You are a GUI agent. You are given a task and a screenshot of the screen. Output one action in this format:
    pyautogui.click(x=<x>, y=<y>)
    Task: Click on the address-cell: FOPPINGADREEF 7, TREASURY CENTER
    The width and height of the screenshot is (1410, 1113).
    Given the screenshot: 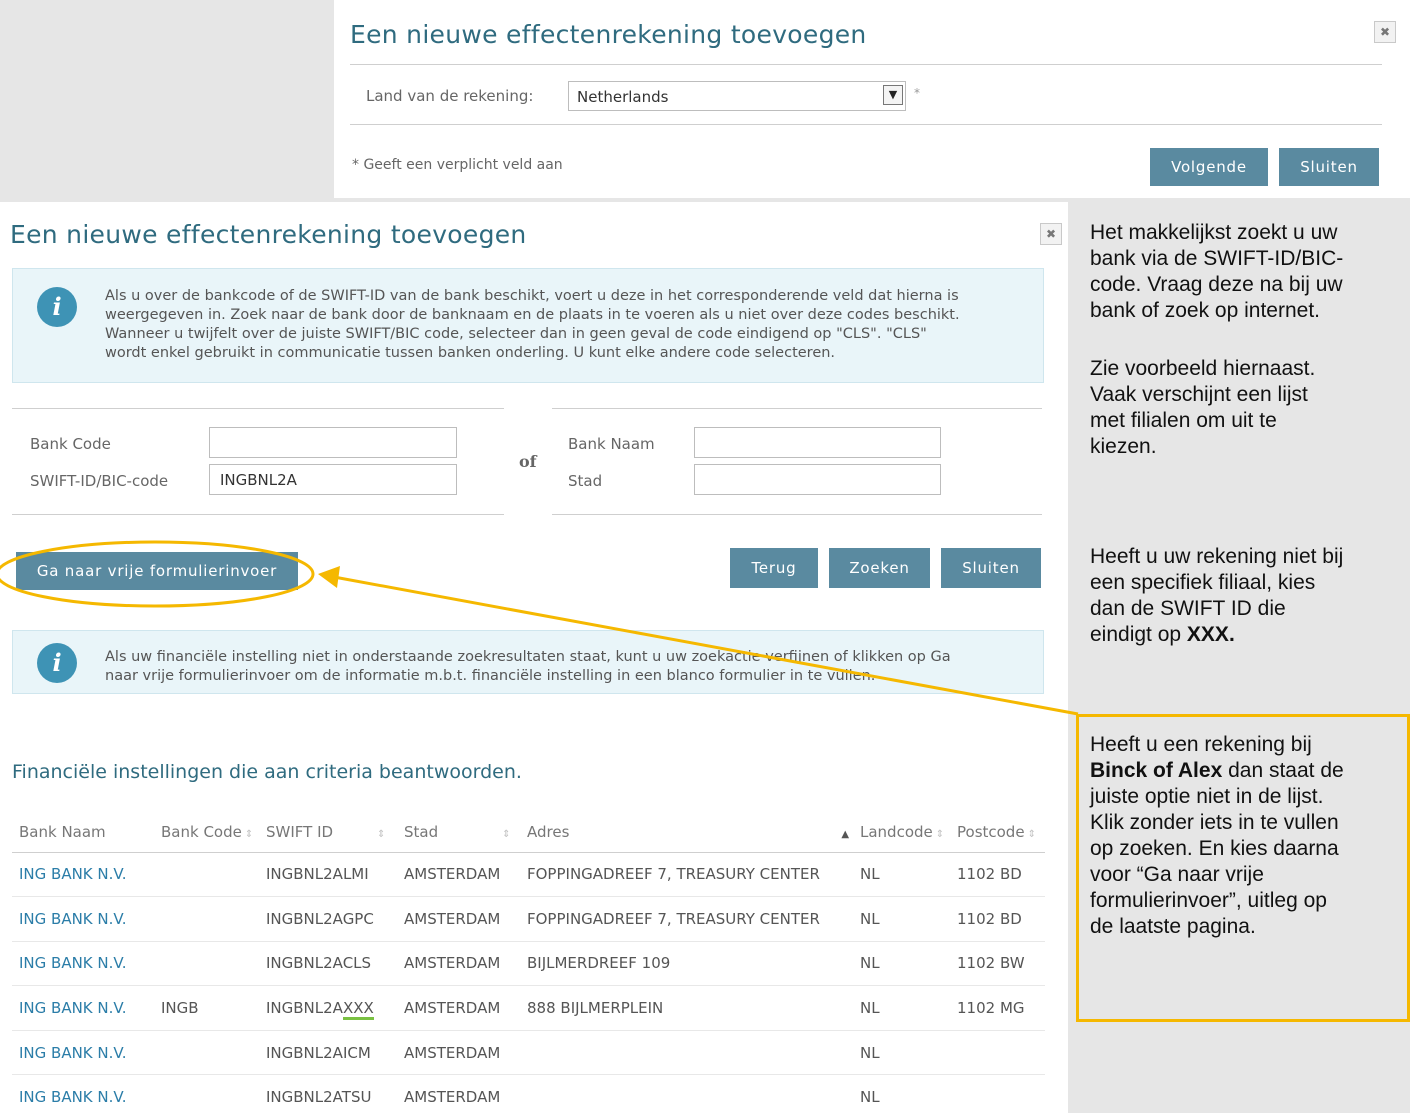 What is the action you would take?
    pyautogui.click(x=686, y=875)
    